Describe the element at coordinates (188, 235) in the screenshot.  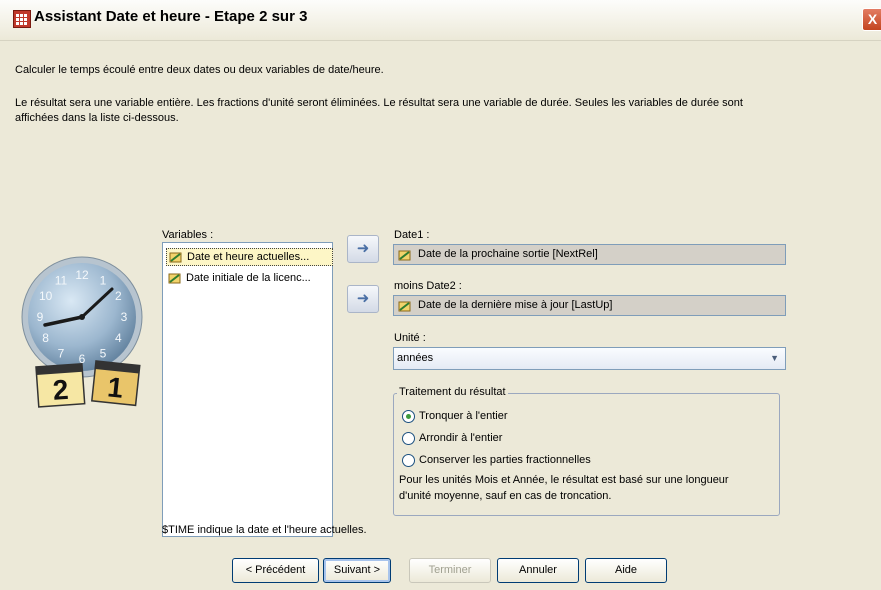
I see `variables-label: Variables :` at that location.